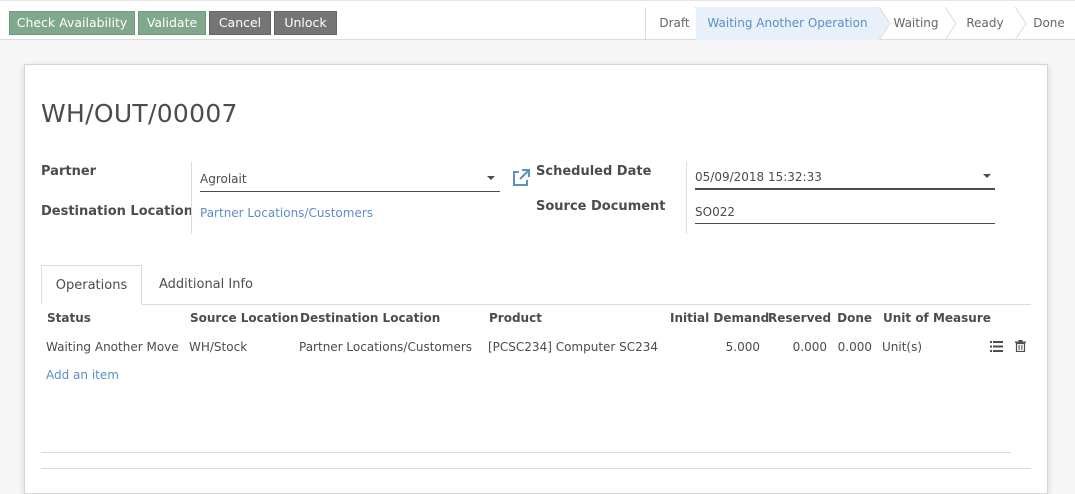 This screenshot has width=1075, height=494. I want to click on column-header-destination-location: Destination Location, so click(370, 318).